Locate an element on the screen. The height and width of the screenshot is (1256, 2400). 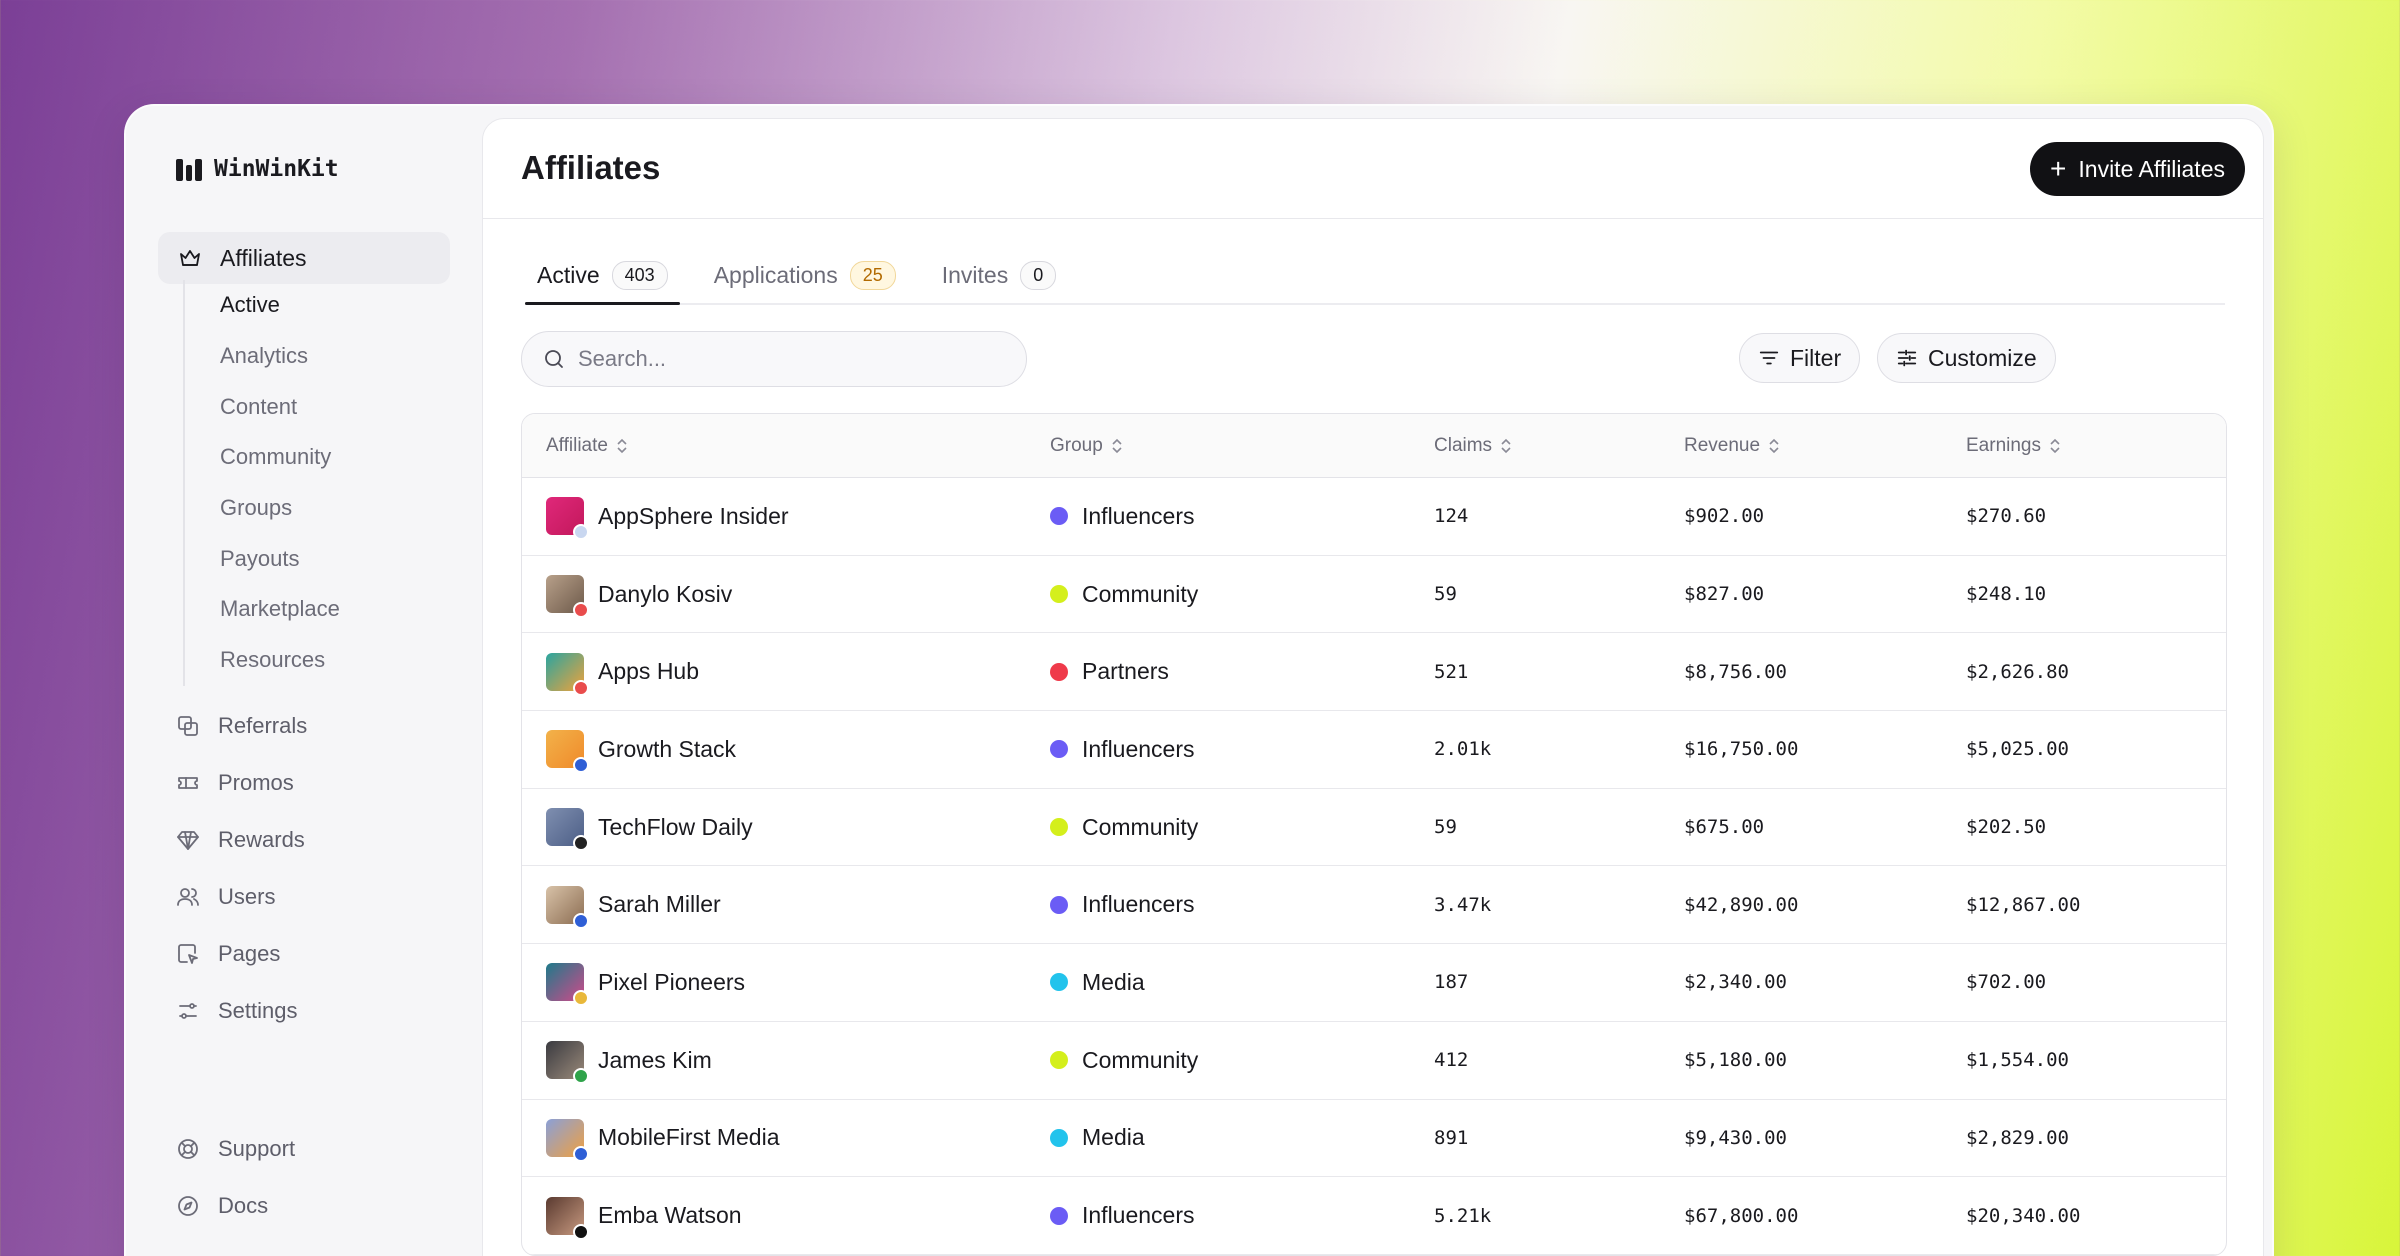
sidebar-item-promos: Promos is located at coordinates (235, 783).